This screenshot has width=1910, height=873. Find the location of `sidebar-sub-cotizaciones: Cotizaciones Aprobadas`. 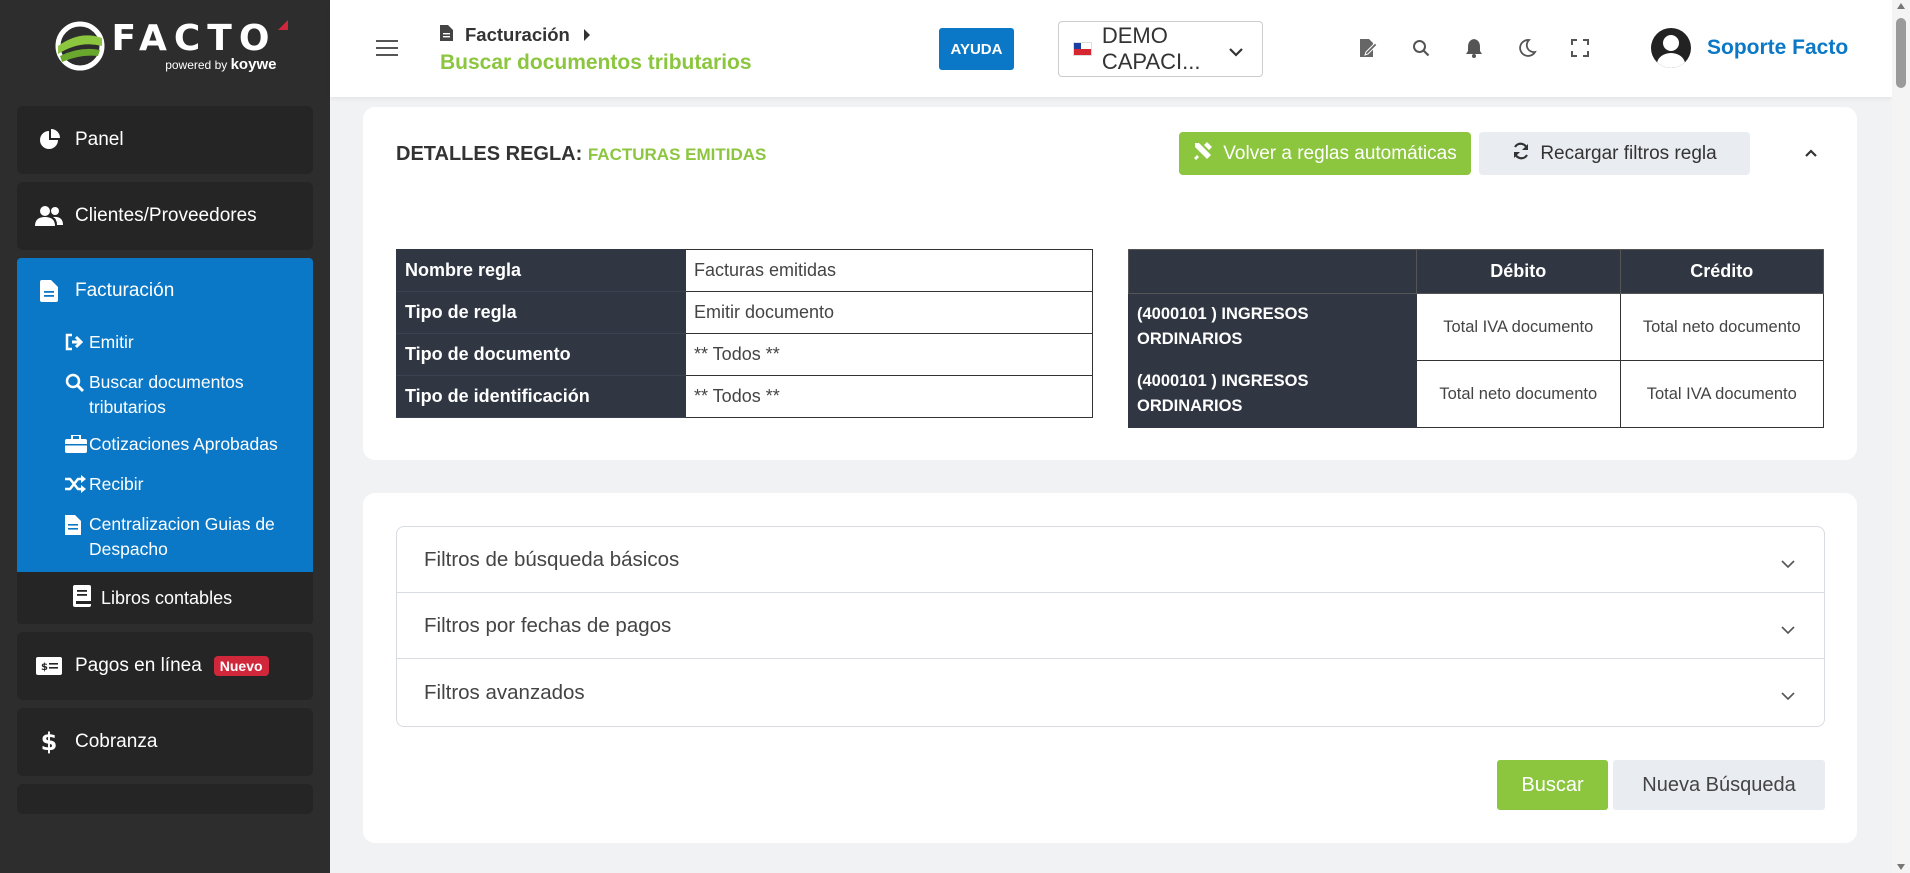

sidebar-sub-cotizaciones: Cotizaciones Aprobadas is located at coordinates (165, 446).